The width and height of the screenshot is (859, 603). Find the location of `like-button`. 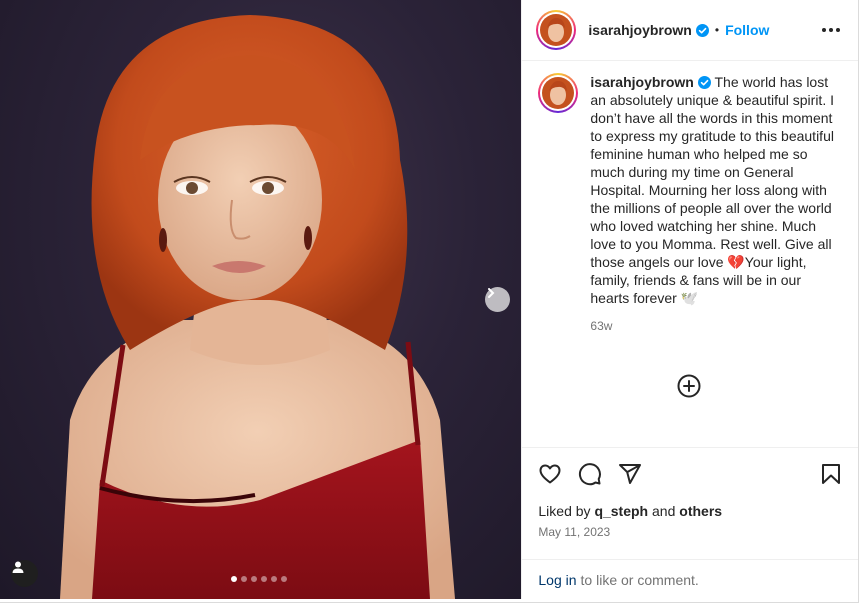

like-button is located at coordinates (550, 474).